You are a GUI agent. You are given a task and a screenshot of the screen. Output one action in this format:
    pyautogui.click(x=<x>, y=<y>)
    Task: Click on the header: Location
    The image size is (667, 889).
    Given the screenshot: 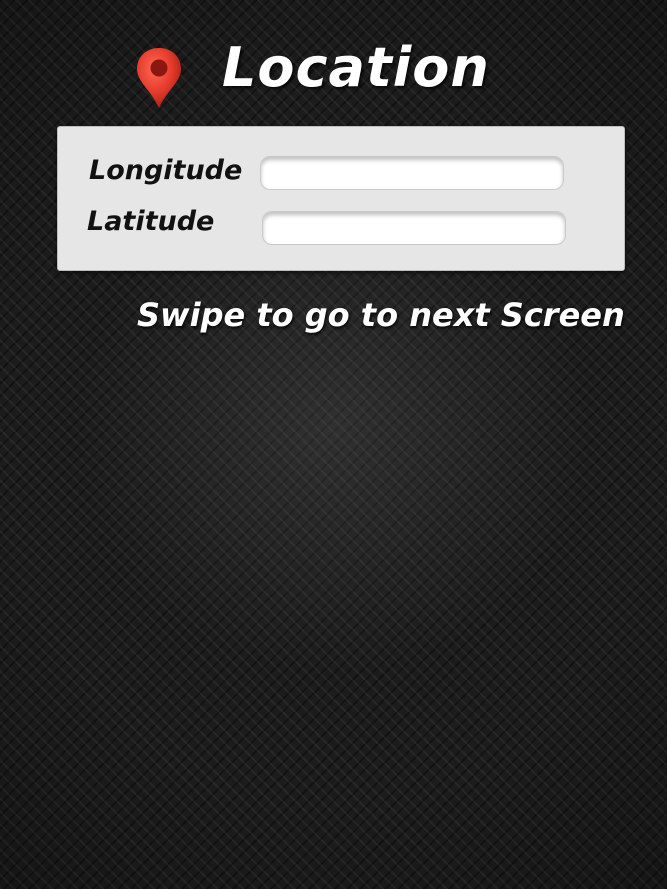 What is the action you would take?
    pyautogui.click(x=333, y=74)
    